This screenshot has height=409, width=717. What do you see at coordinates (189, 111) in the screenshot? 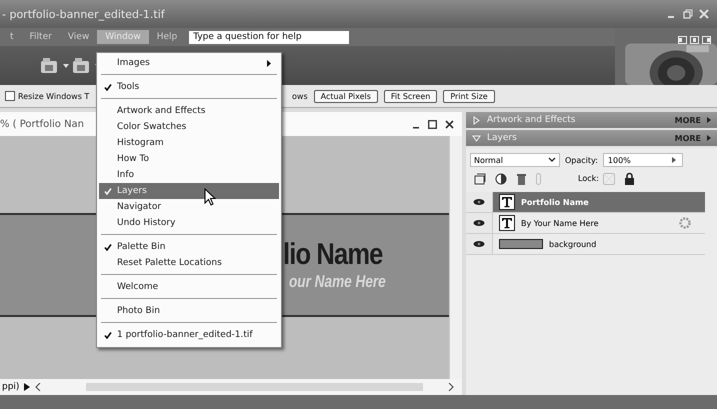
I see `menu-item: Artwork and Effects` at bounding box center [189, 111].